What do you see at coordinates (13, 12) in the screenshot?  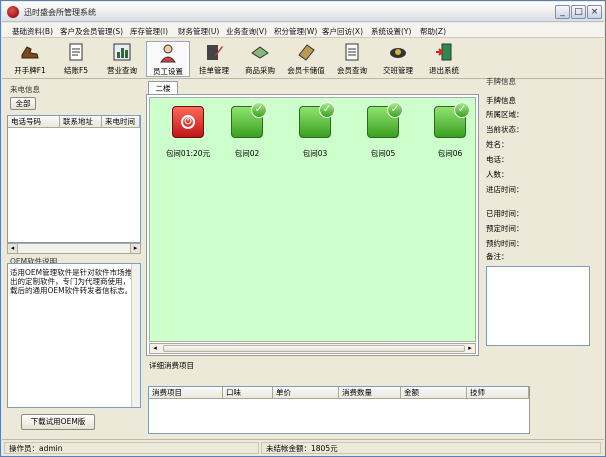 I see `app-logo-icon` at bounding box center [13, 12].